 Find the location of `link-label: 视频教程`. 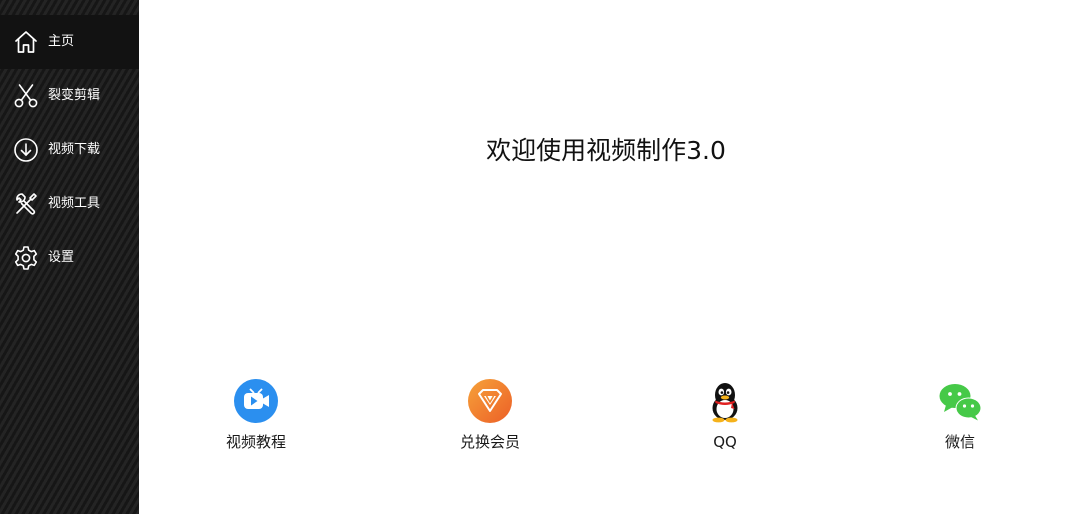

link-label: 视频教程 is located at coordinates (255, 442).